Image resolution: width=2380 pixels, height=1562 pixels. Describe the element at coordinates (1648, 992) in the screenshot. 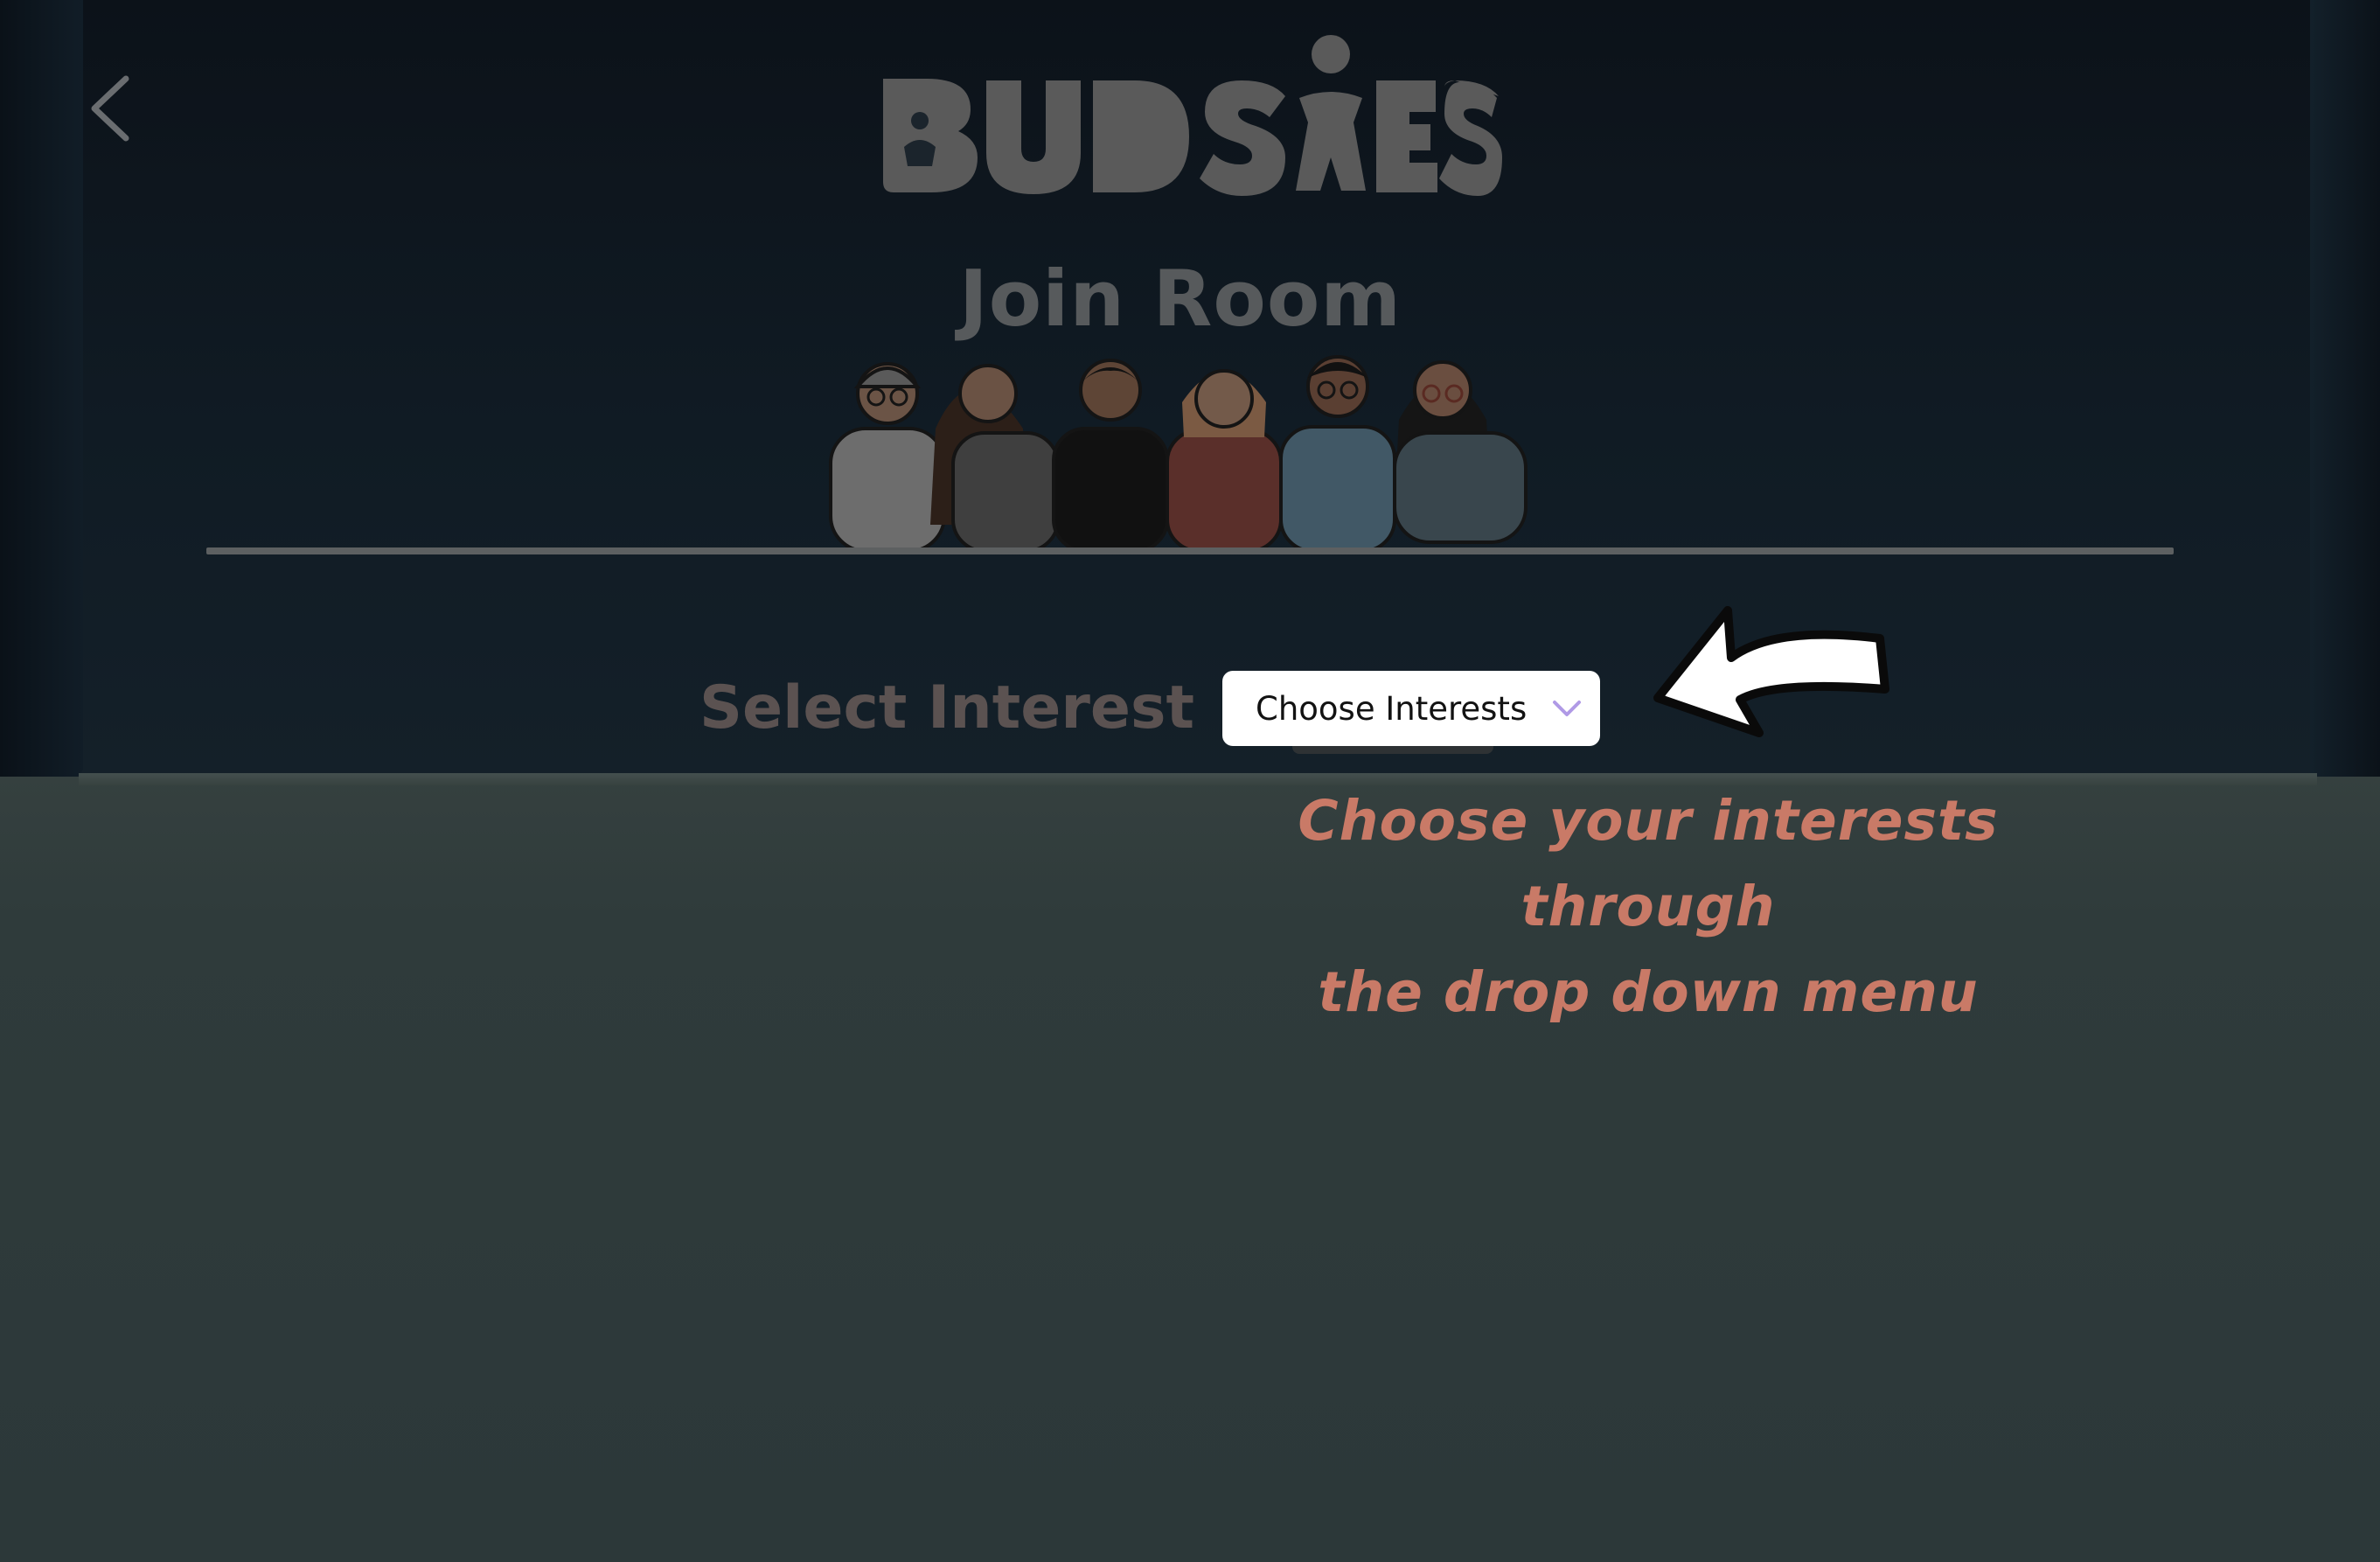

I see `instruction-line-2: the drop down menu` at that location.